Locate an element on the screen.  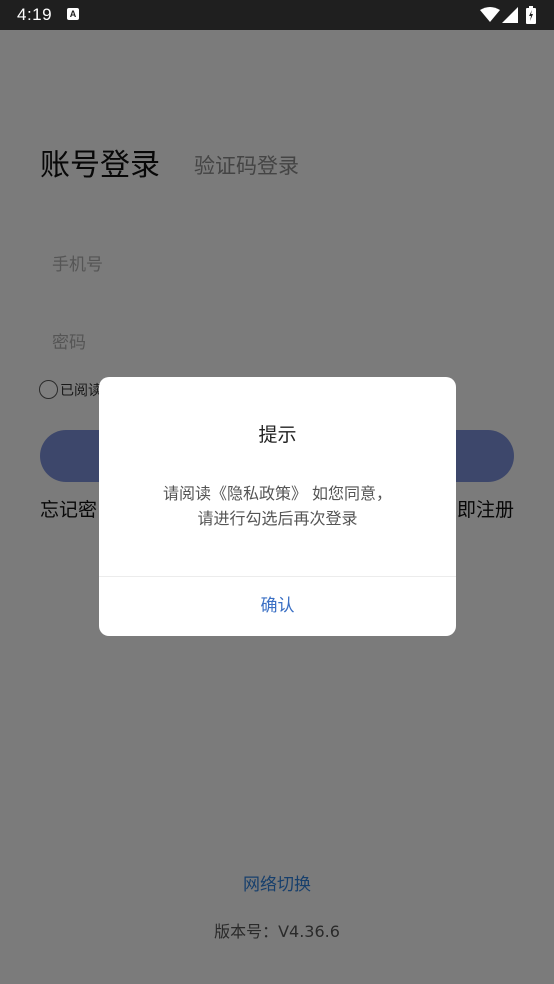
dialog-message-line1: 请阅读《隐私政策》 如您同意， is located at coordinates (277, 493).